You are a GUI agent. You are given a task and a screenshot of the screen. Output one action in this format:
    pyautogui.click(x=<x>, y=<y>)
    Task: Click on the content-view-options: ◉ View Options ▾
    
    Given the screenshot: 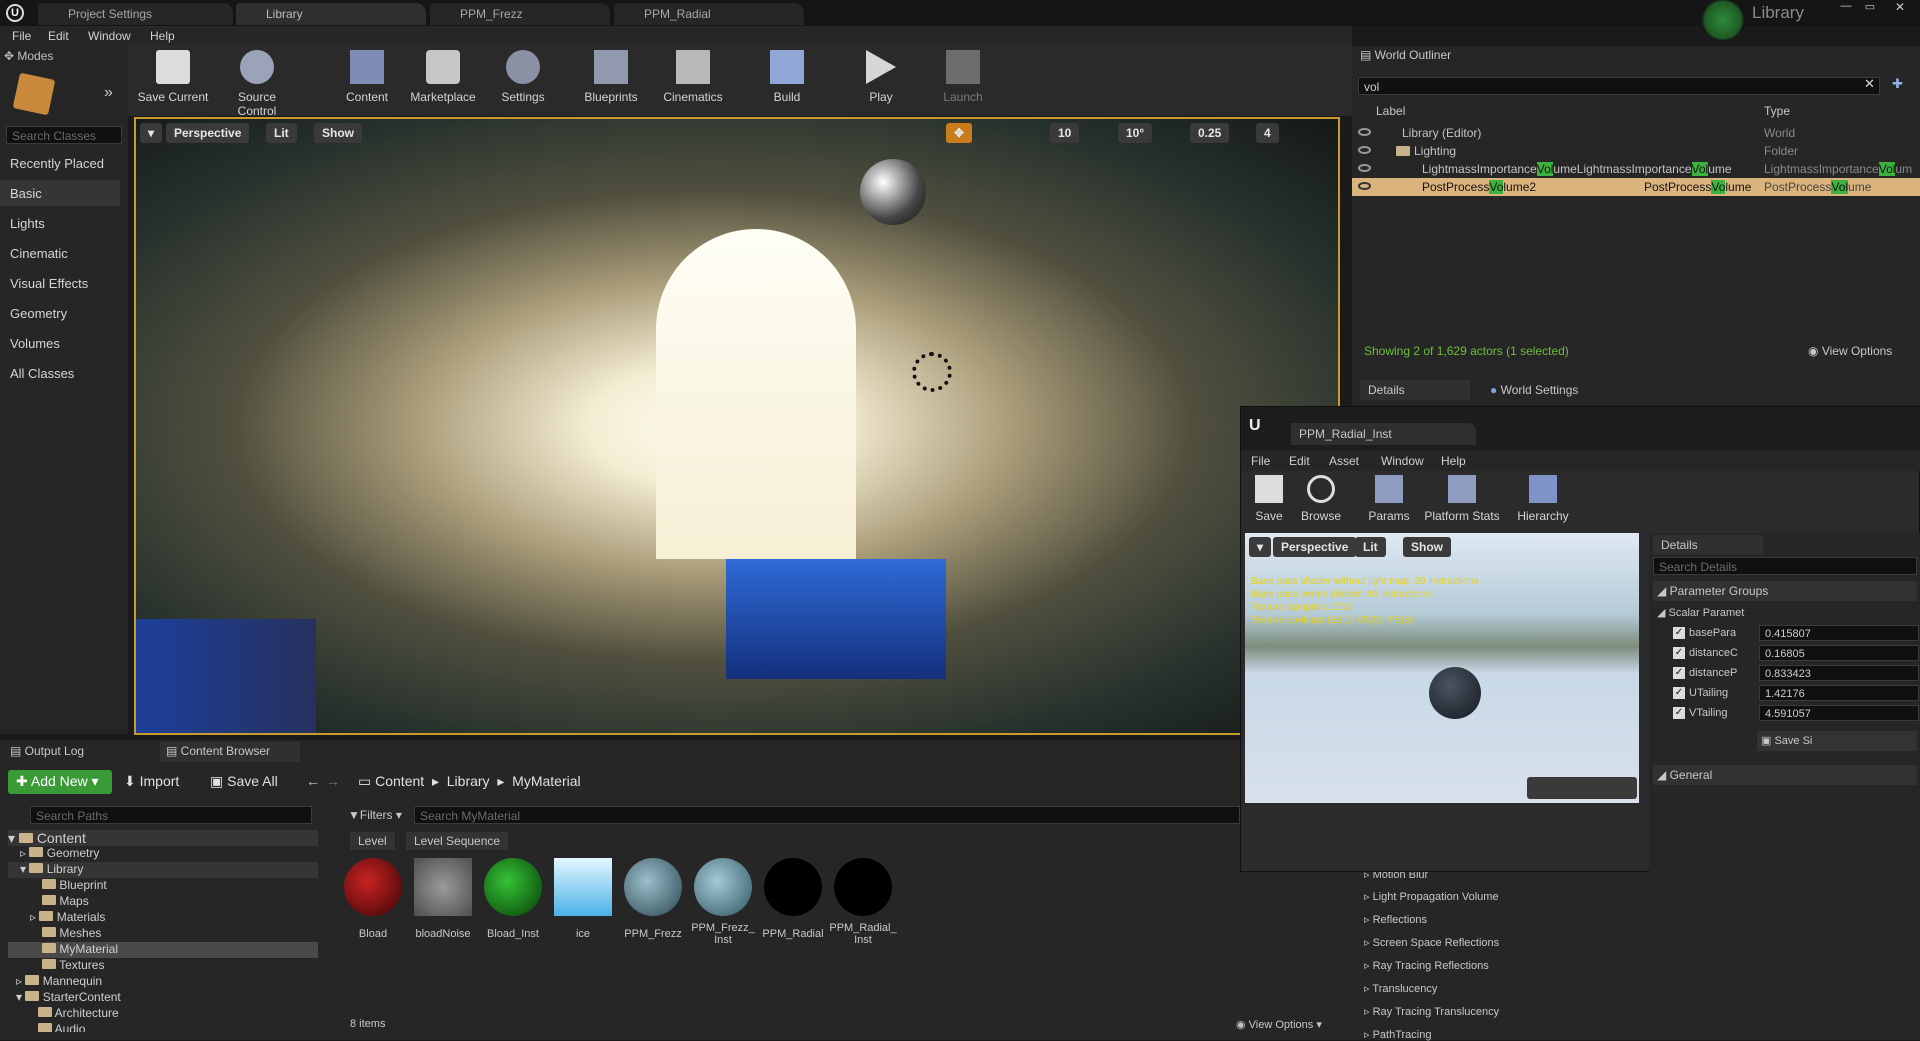 What is the action you would take?
    pyautogui.click(x=1279, y=1024)
    